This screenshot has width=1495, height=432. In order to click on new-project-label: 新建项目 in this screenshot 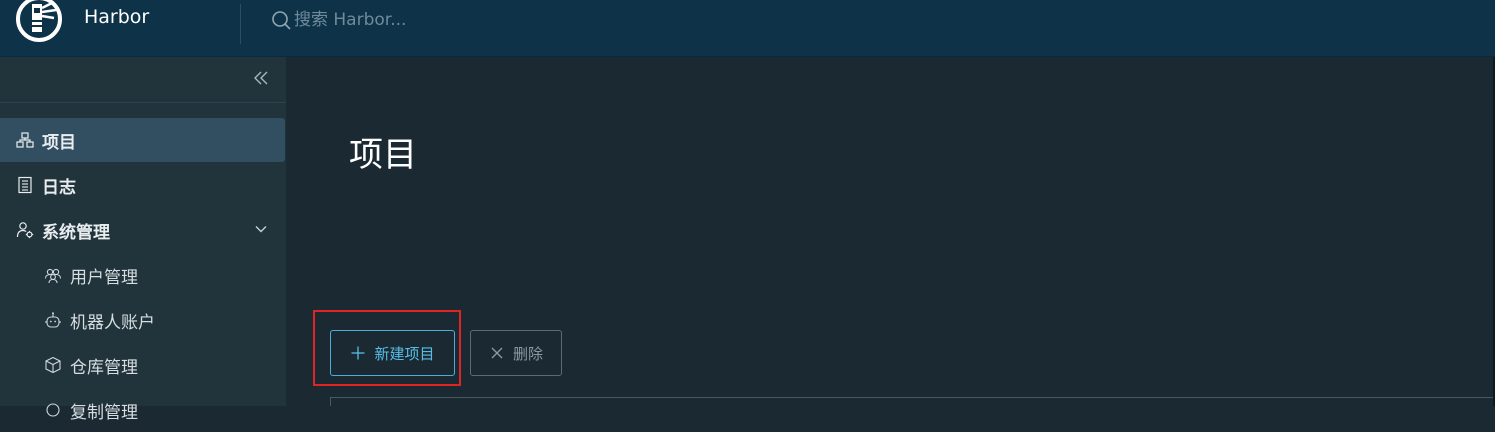, I will do `click(404, 353)`.